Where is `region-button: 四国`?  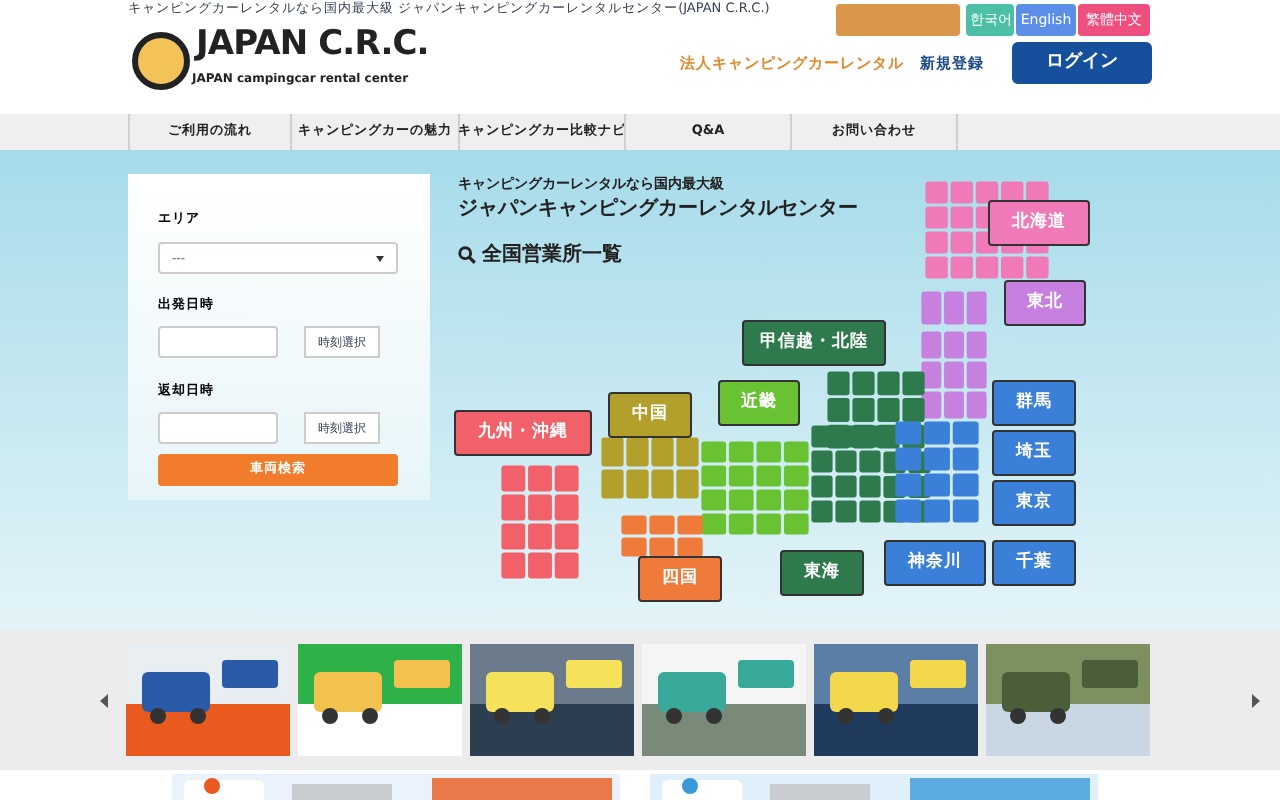 region-button: 四国 is located at coordinates (680, 579).